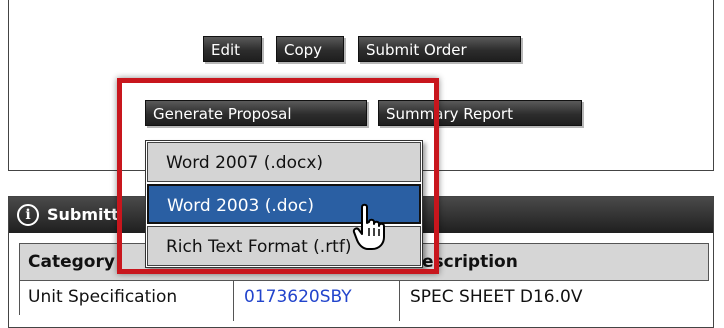 This screenshot has height=328, width=724. Describe the element at coordinates (256, 113) in the screenshot. I see `generate-proposal-button: Generate Proposal` at that location.